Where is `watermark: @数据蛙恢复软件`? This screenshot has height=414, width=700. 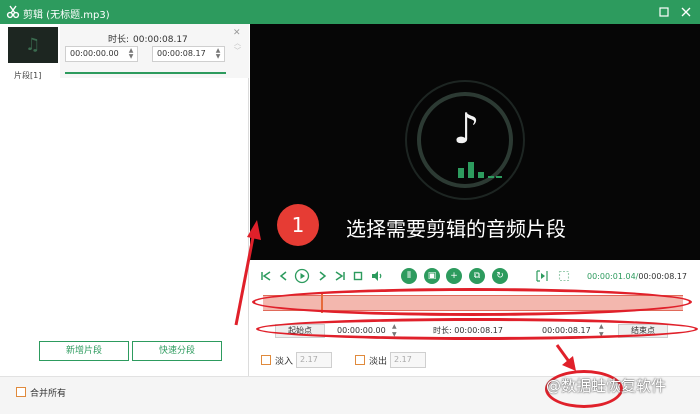 watermark: @数据蛙恢复软件 is located at coordinates (606, 386).